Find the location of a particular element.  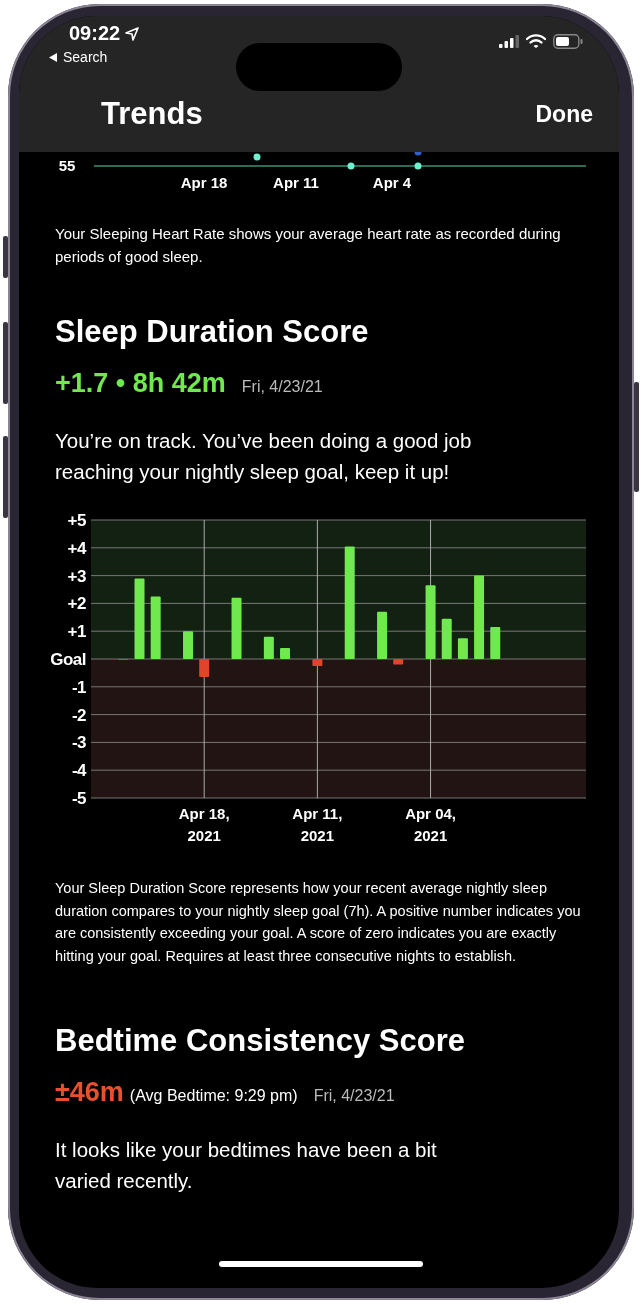

axis-label: Goal is located at coordinates (68, 659).